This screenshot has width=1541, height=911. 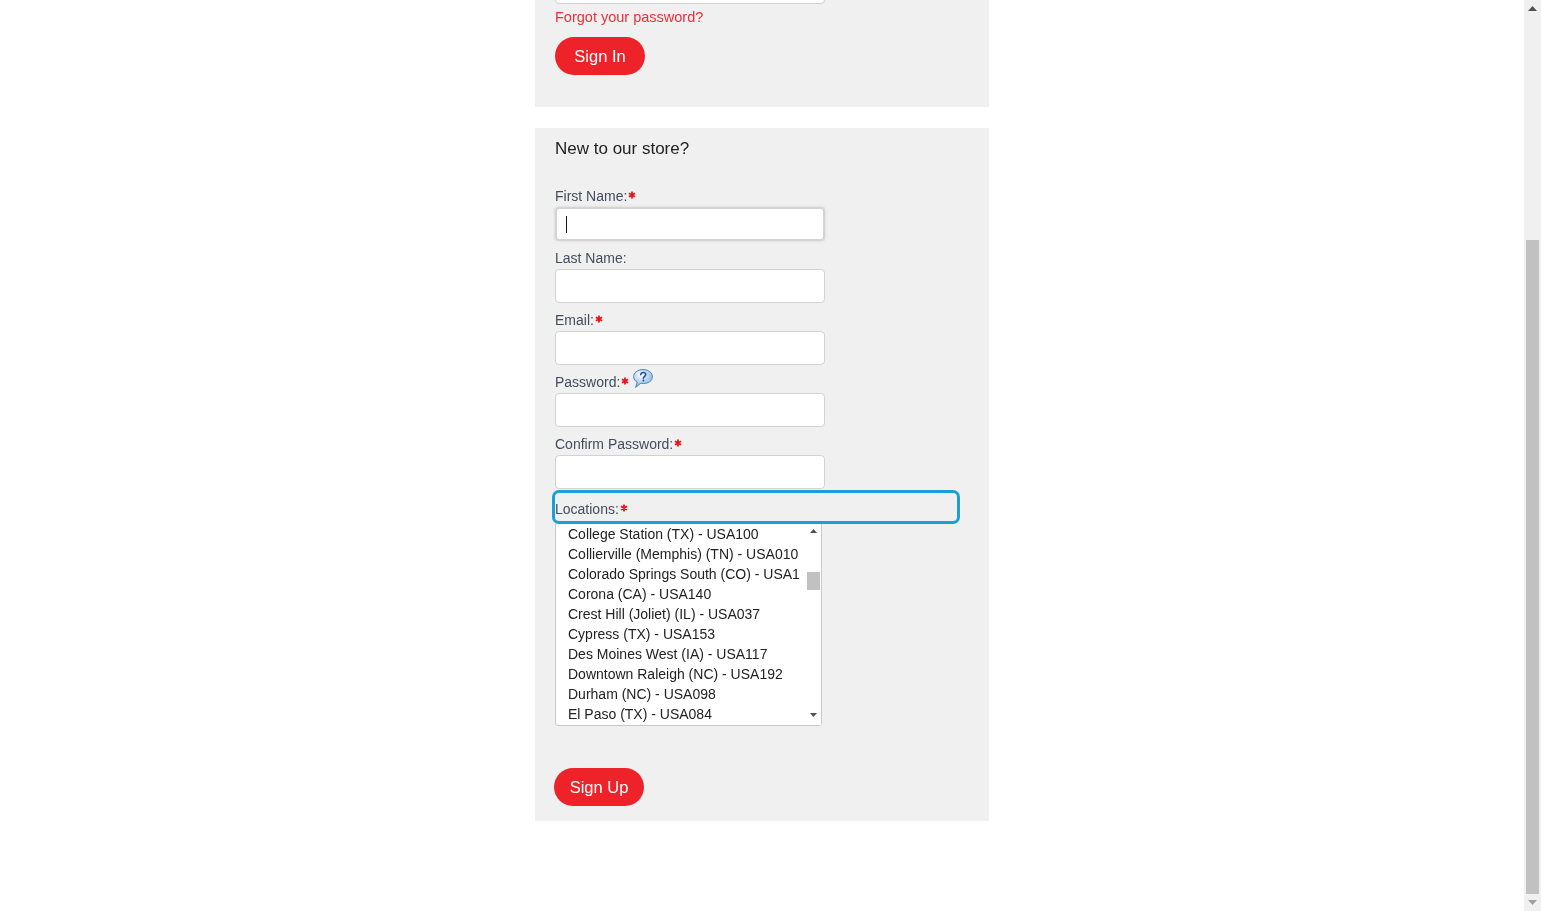 What do you see at coordinates (640, 594) in the screenshot?
I see `list-option: Corona (CA) - USA140` at bounding box center [640, 594].